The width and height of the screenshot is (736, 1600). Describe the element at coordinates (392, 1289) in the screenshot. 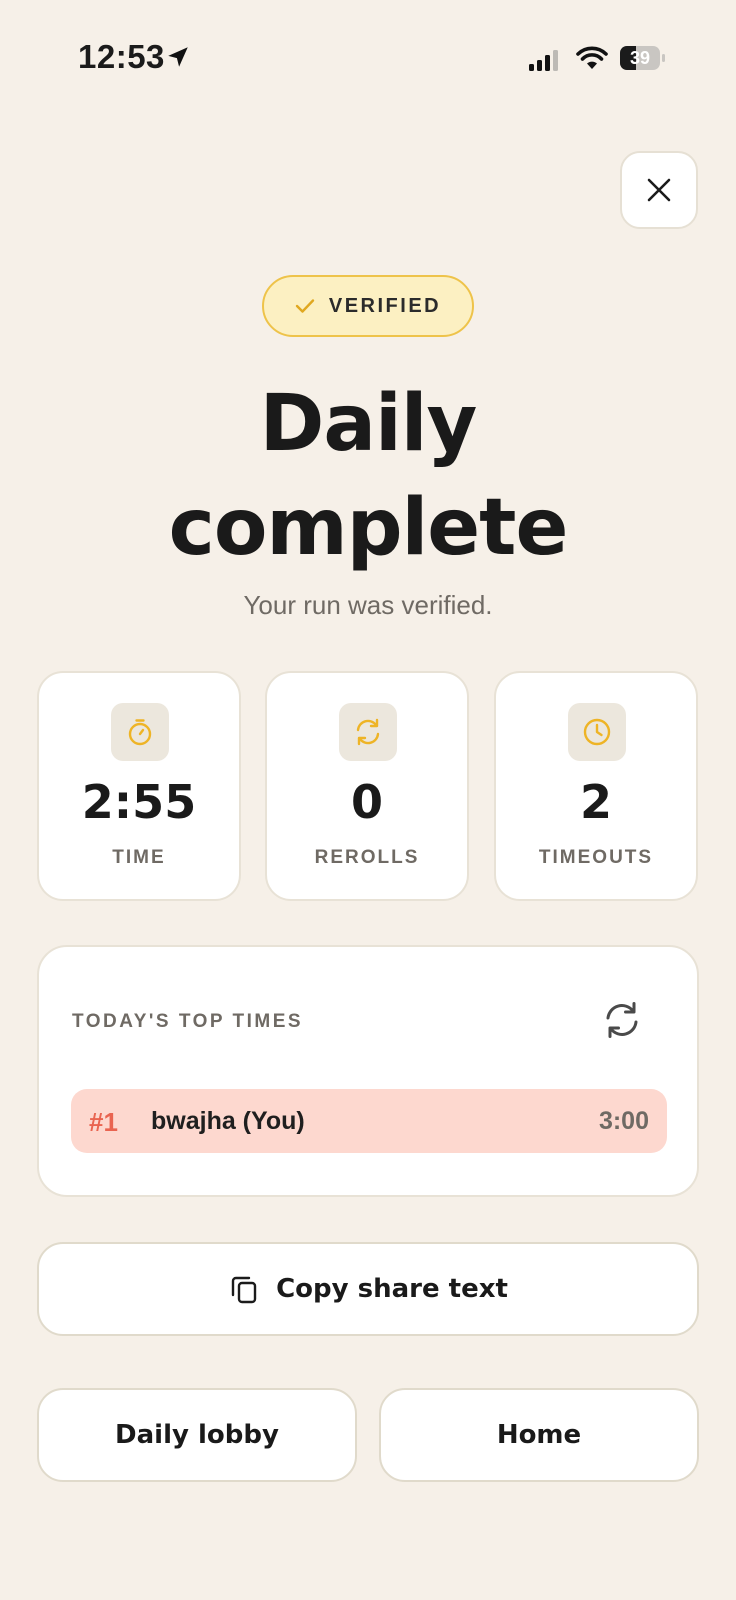

I see `copy-share-text-label: Copy share text` at that location.